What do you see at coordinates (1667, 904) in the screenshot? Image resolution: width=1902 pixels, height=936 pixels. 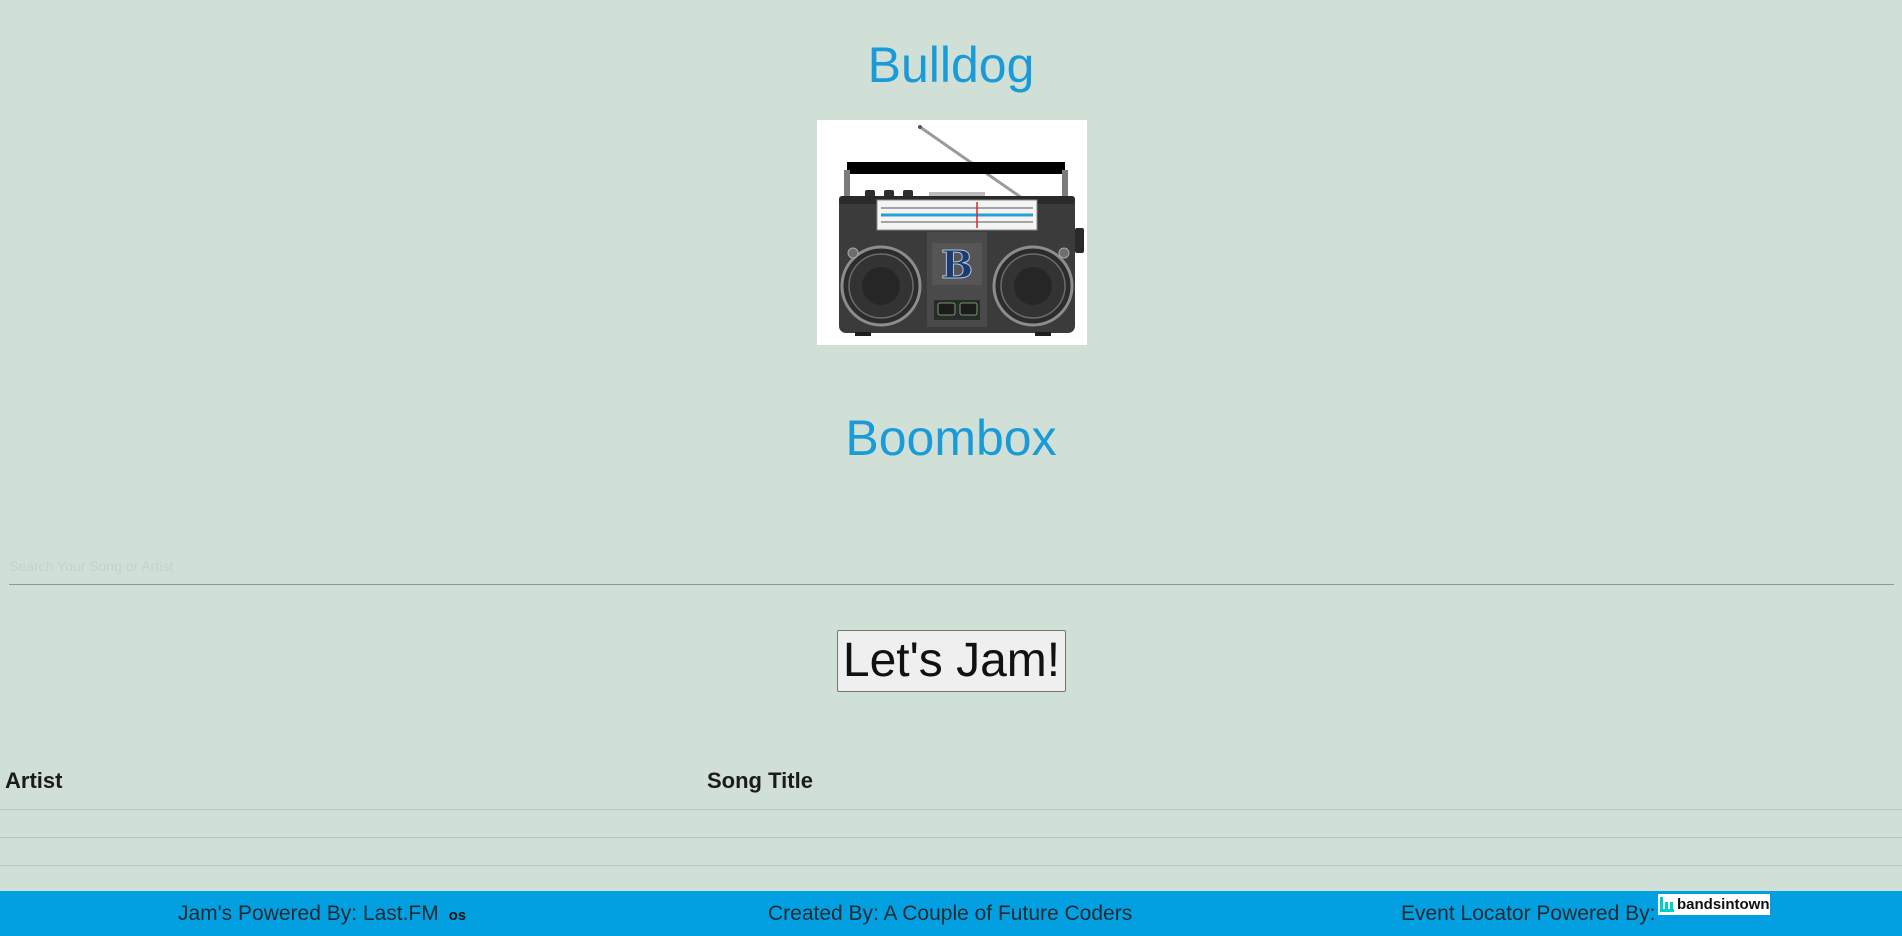 I see `bandsintown-mark-icon` at bounding box center [1667, 904].